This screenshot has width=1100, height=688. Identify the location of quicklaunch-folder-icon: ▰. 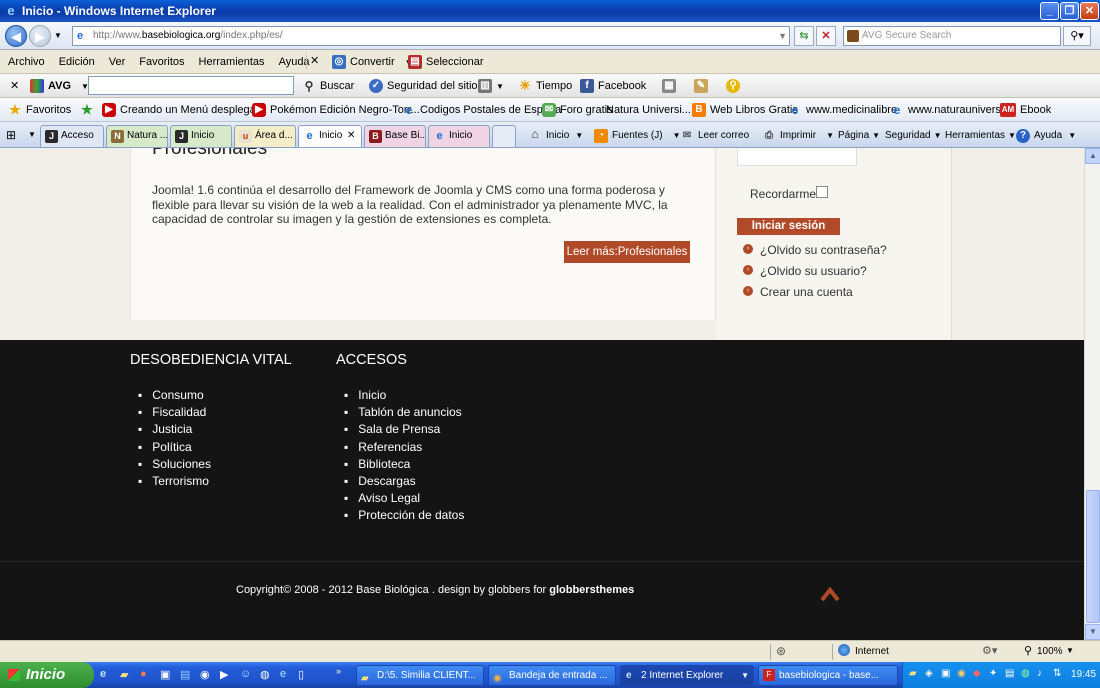
(124, 674).